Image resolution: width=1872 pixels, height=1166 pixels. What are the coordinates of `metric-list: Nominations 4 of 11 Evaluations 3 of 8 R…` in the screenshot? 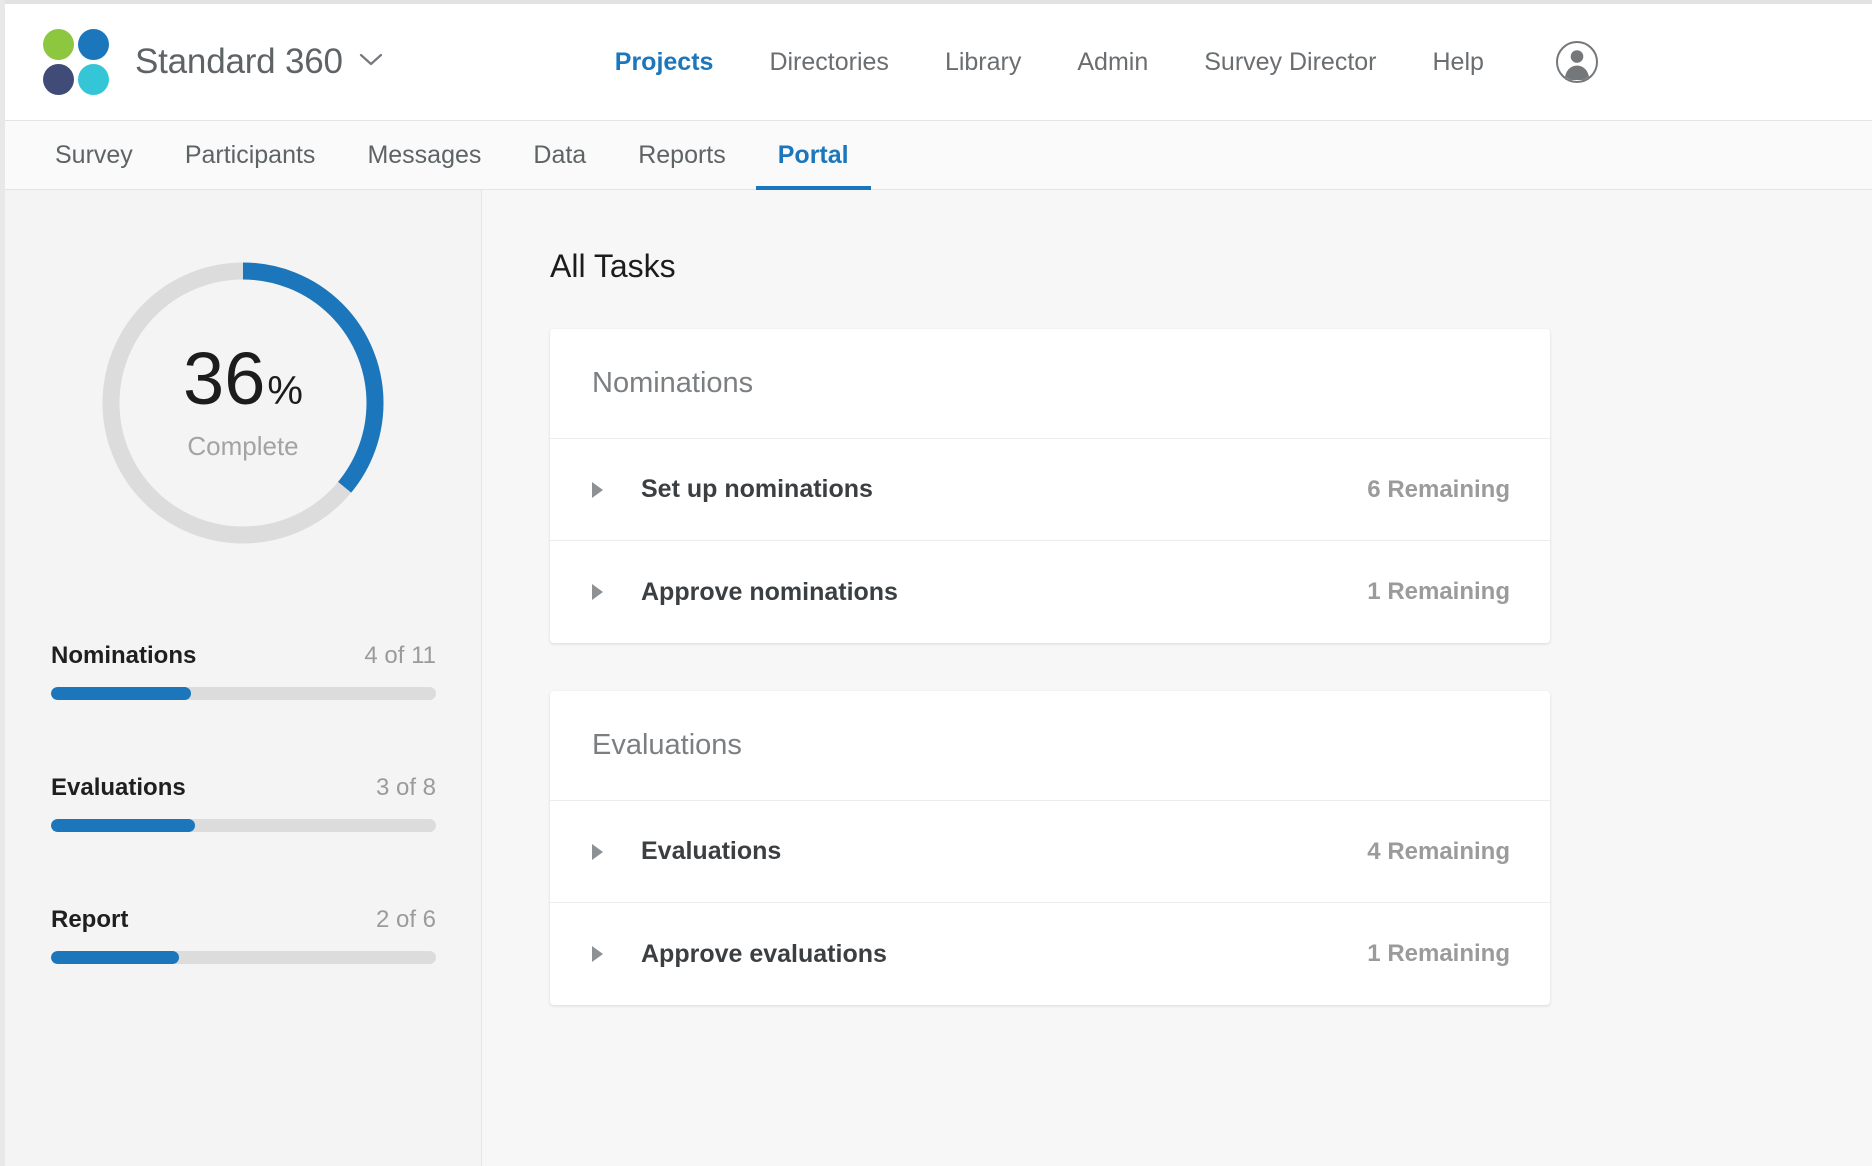 It's located at (243, 803).